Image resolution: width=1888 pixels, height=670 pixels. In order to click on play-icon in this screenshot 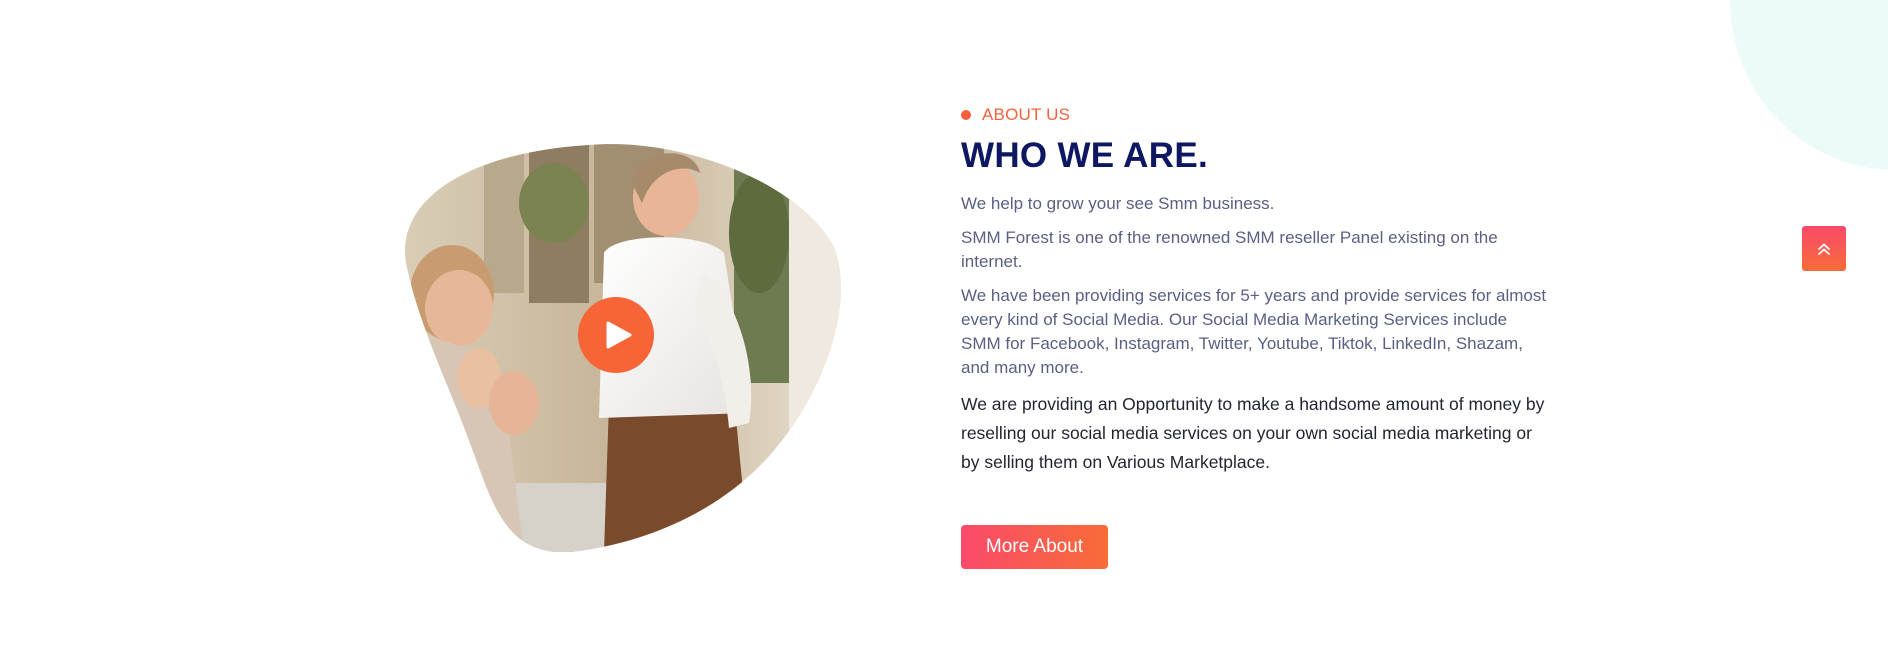, I will do `click(618, 335)`.